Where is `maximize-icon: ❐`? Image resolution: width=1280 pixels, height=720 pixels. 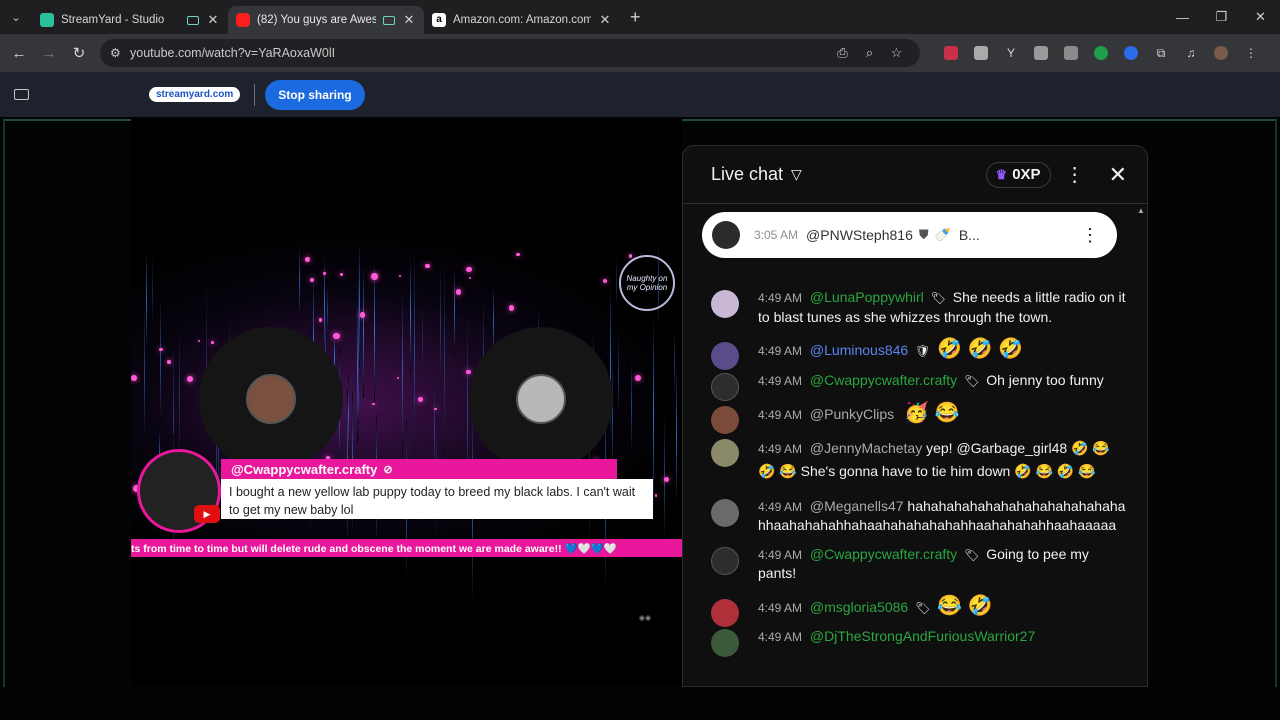
maximize-icon: ❐ is located at coordinates (1221, 17).